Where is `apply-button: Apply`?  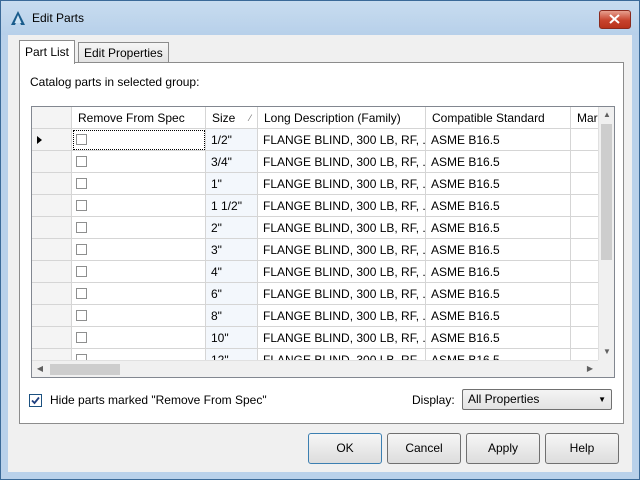
apply-button: Apply is located at coordinates (503, 448).